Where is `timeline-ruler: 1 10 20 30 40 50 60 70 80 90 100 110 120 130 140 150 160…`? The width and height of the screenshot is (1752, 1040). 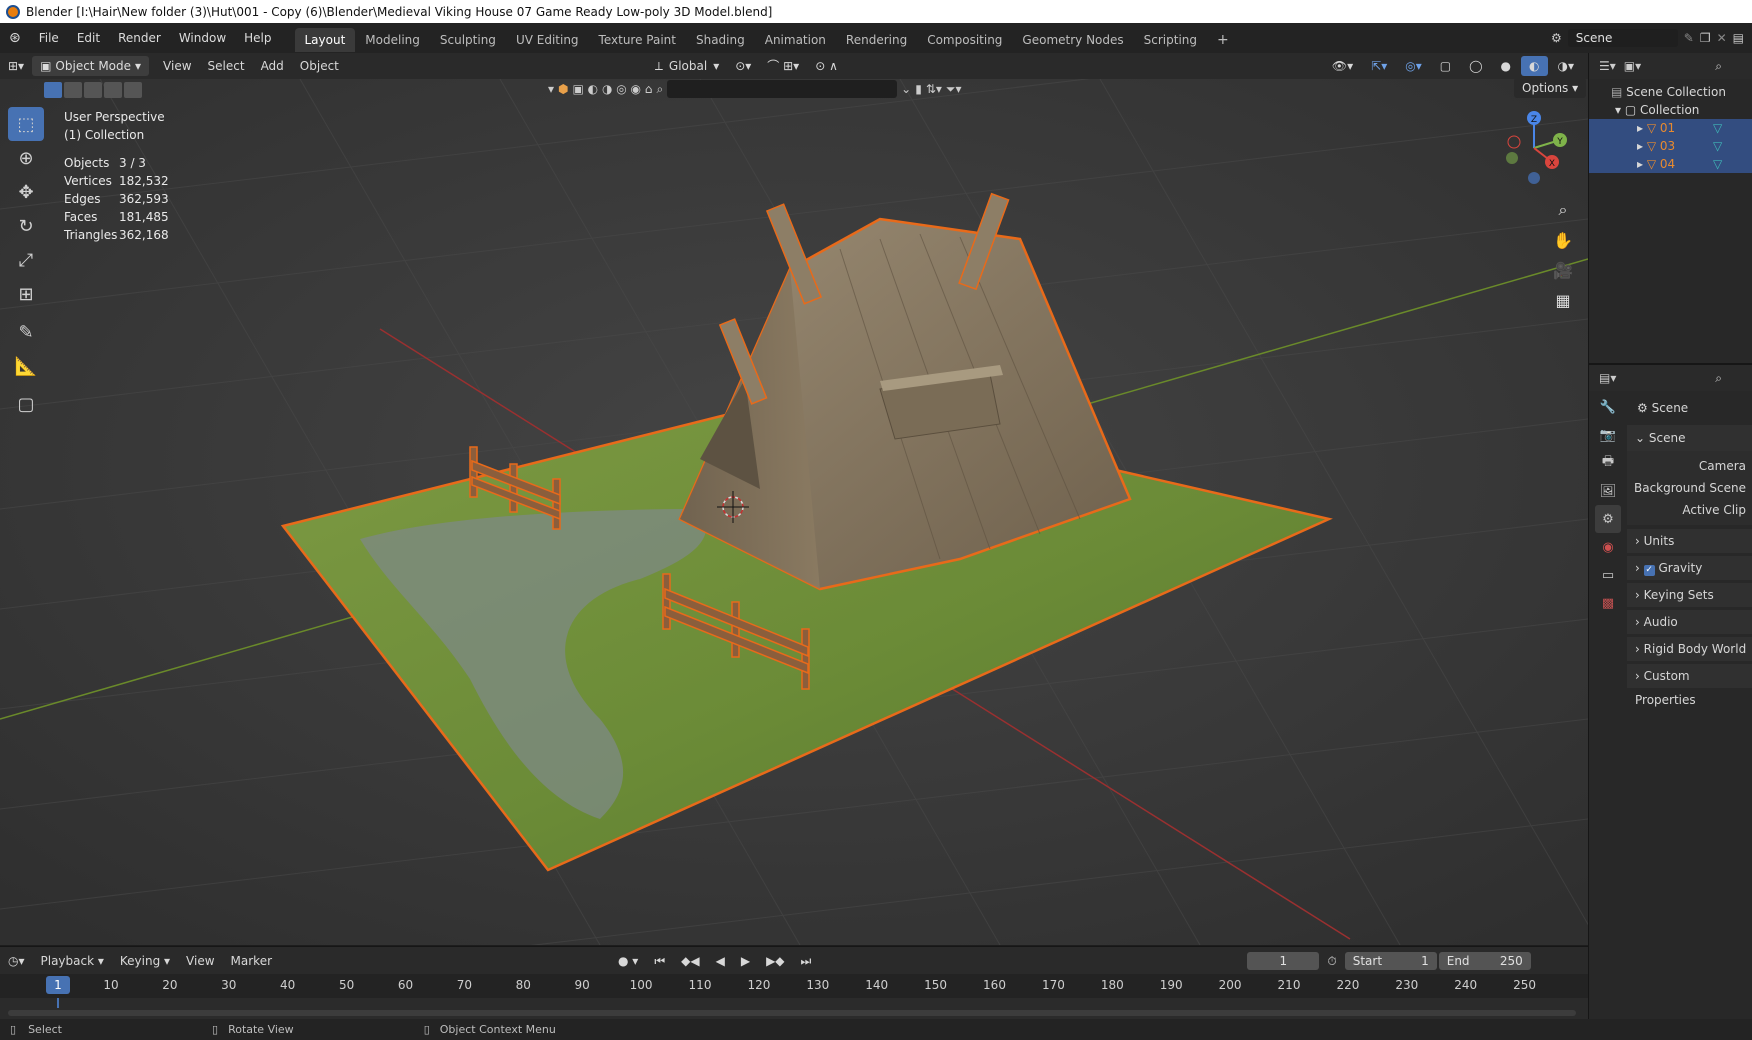
timeline-ruler: 1 10 20 30 40 50 60 70 80 90 100 110 120 130 140 150 160… is located at coordinates (794, 986).